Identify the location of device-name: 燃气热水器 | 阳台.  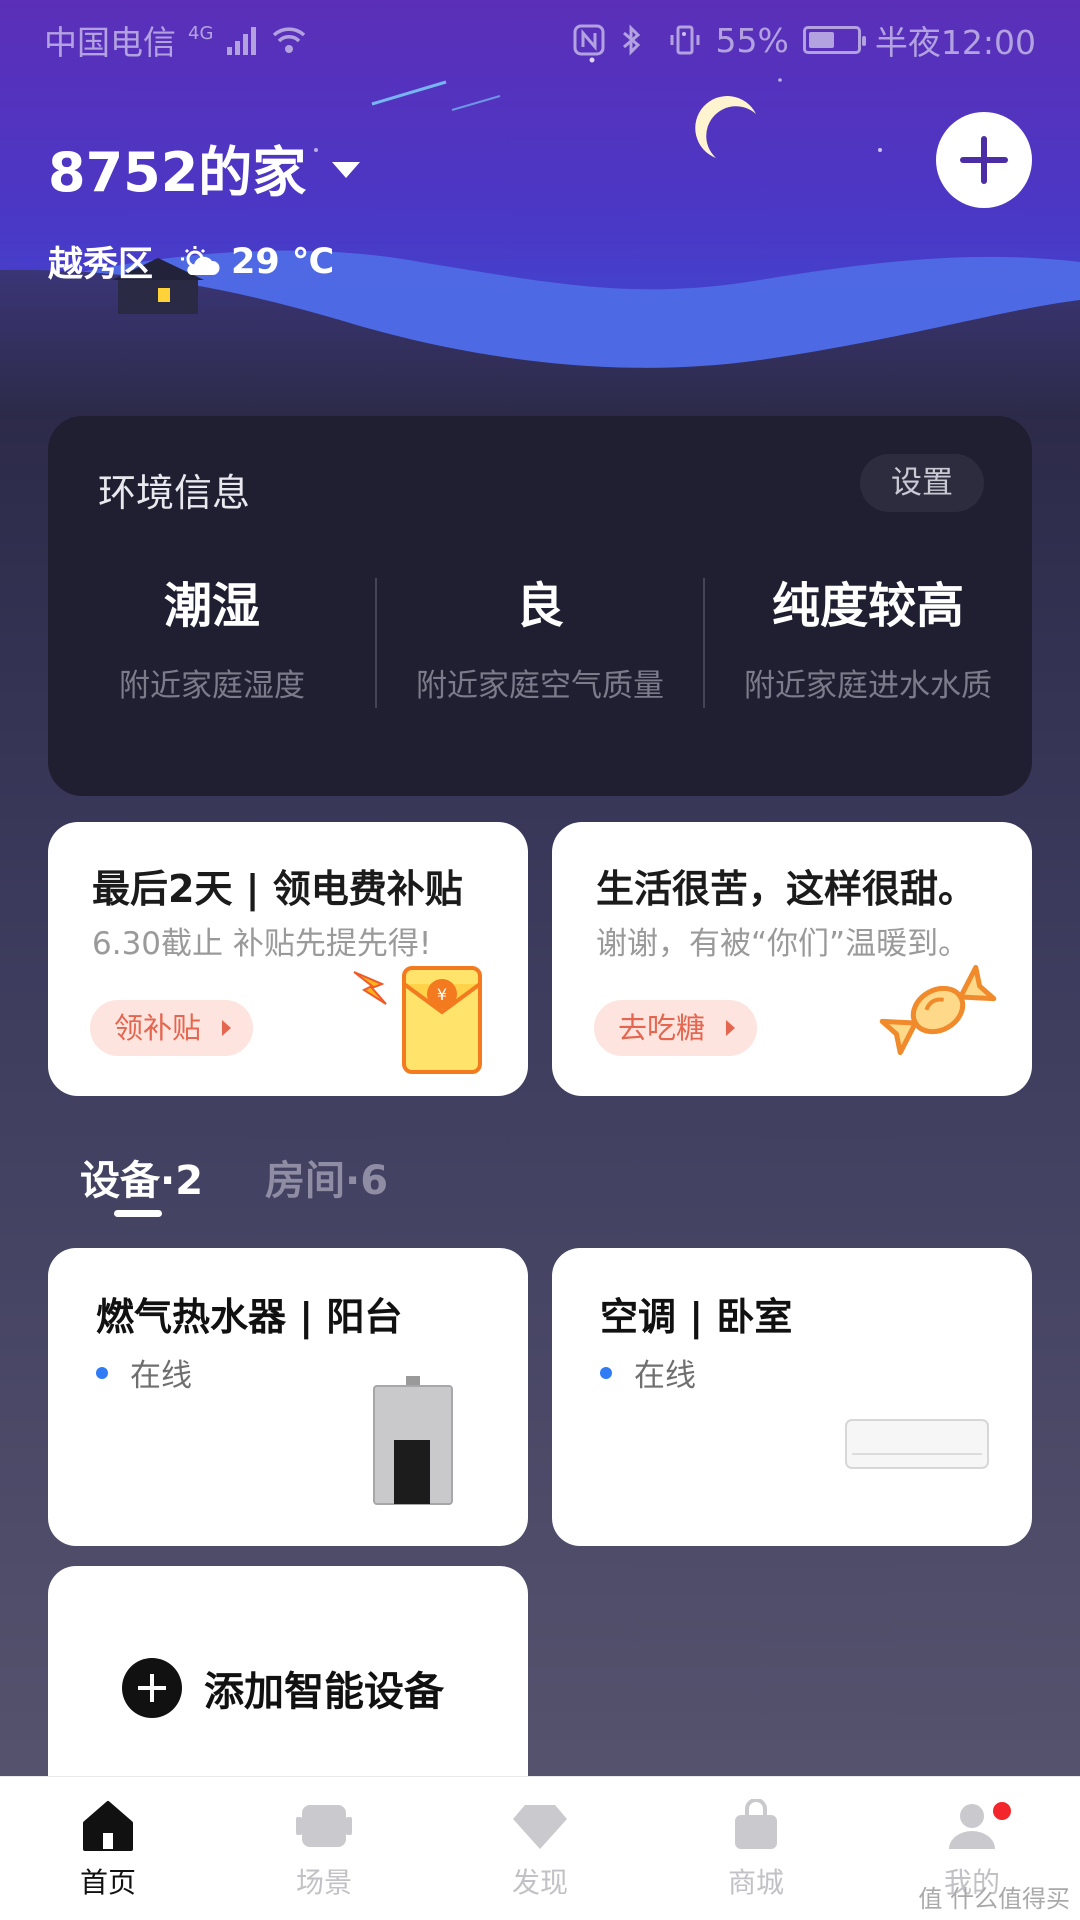
(249, 1317).